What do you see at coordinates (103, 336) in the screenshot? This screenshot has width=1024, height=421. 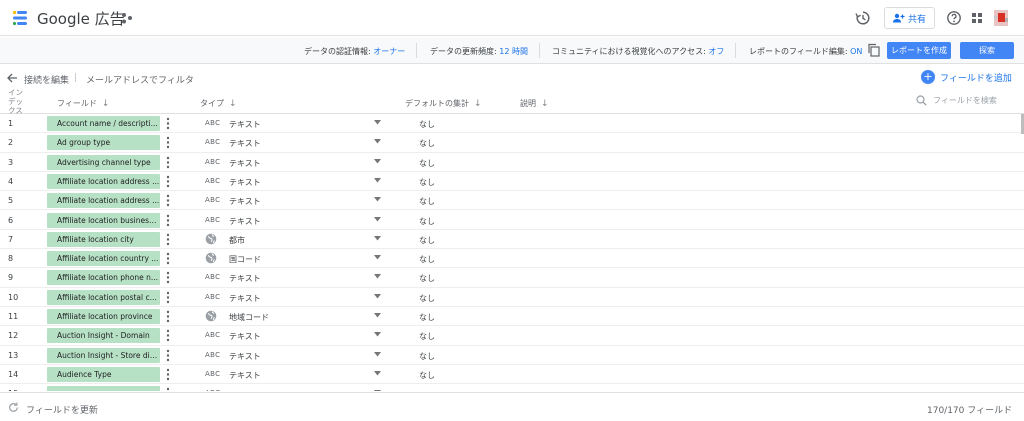 I see `field-name-chip: Auction Insight - Domain` at bounding box center [103, 336].